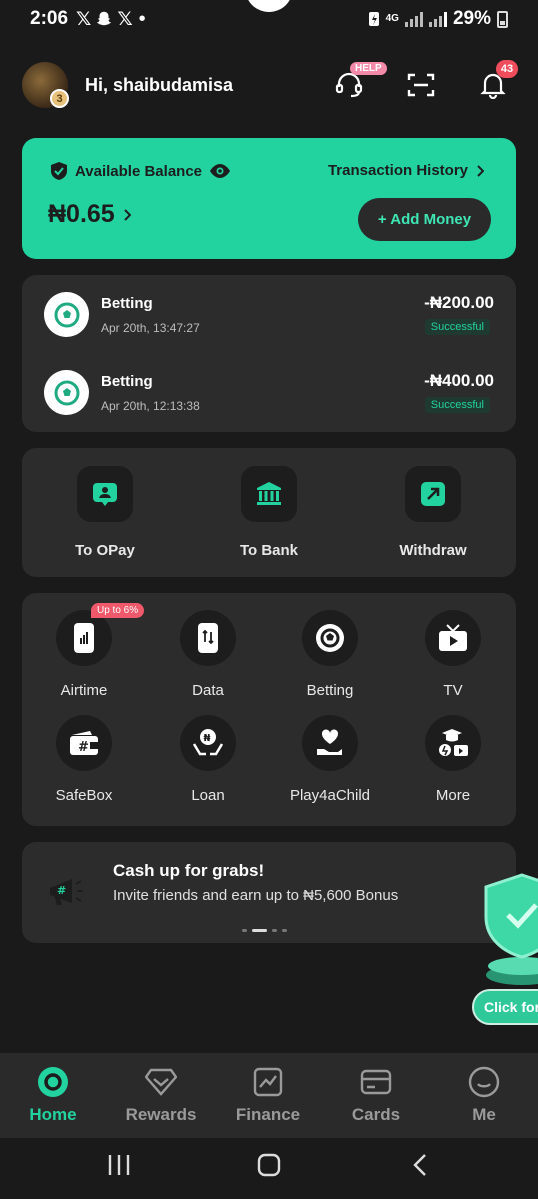 The height and width of the screenshot is (1199, 538). I want to click on transaction-history-link: Transaction History, so click(406, 170).